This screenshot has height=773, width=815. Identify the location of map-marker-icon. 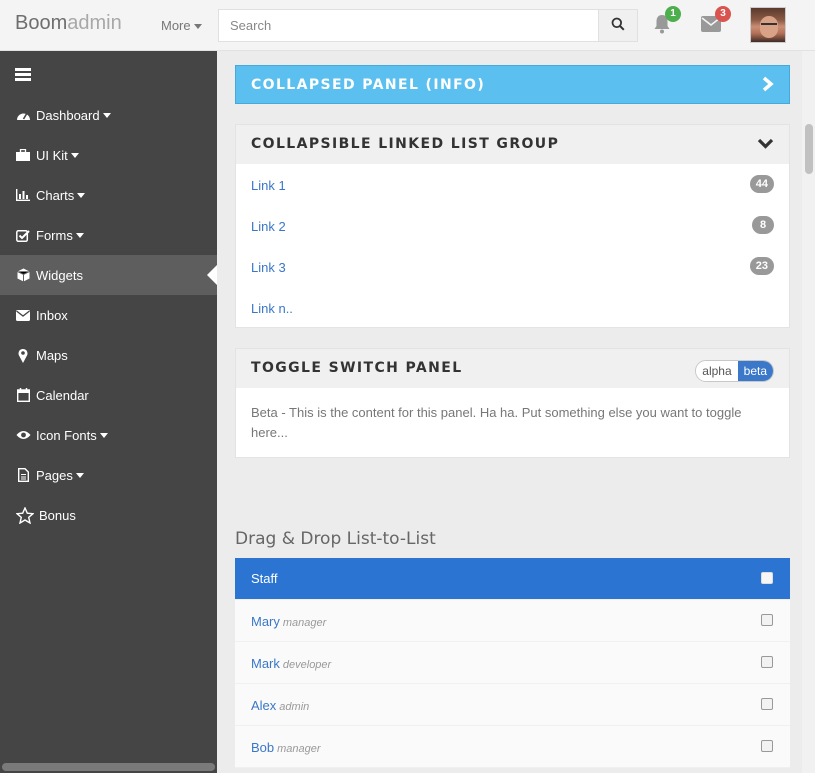
(23, 355).